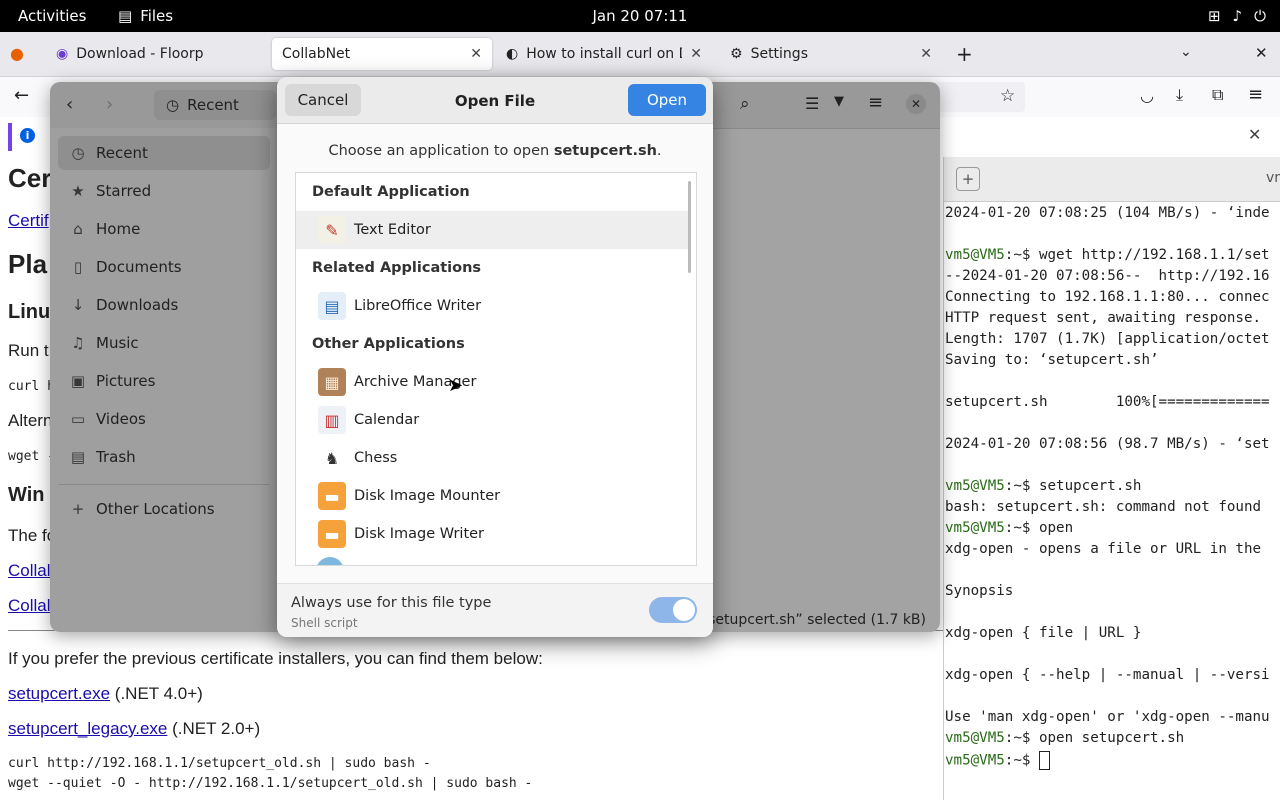 The image size is (1280, 800). Describe the element at coordinates (391, 603) in the screenshot. I see `always-use-label: Always use for this file type` at that location.